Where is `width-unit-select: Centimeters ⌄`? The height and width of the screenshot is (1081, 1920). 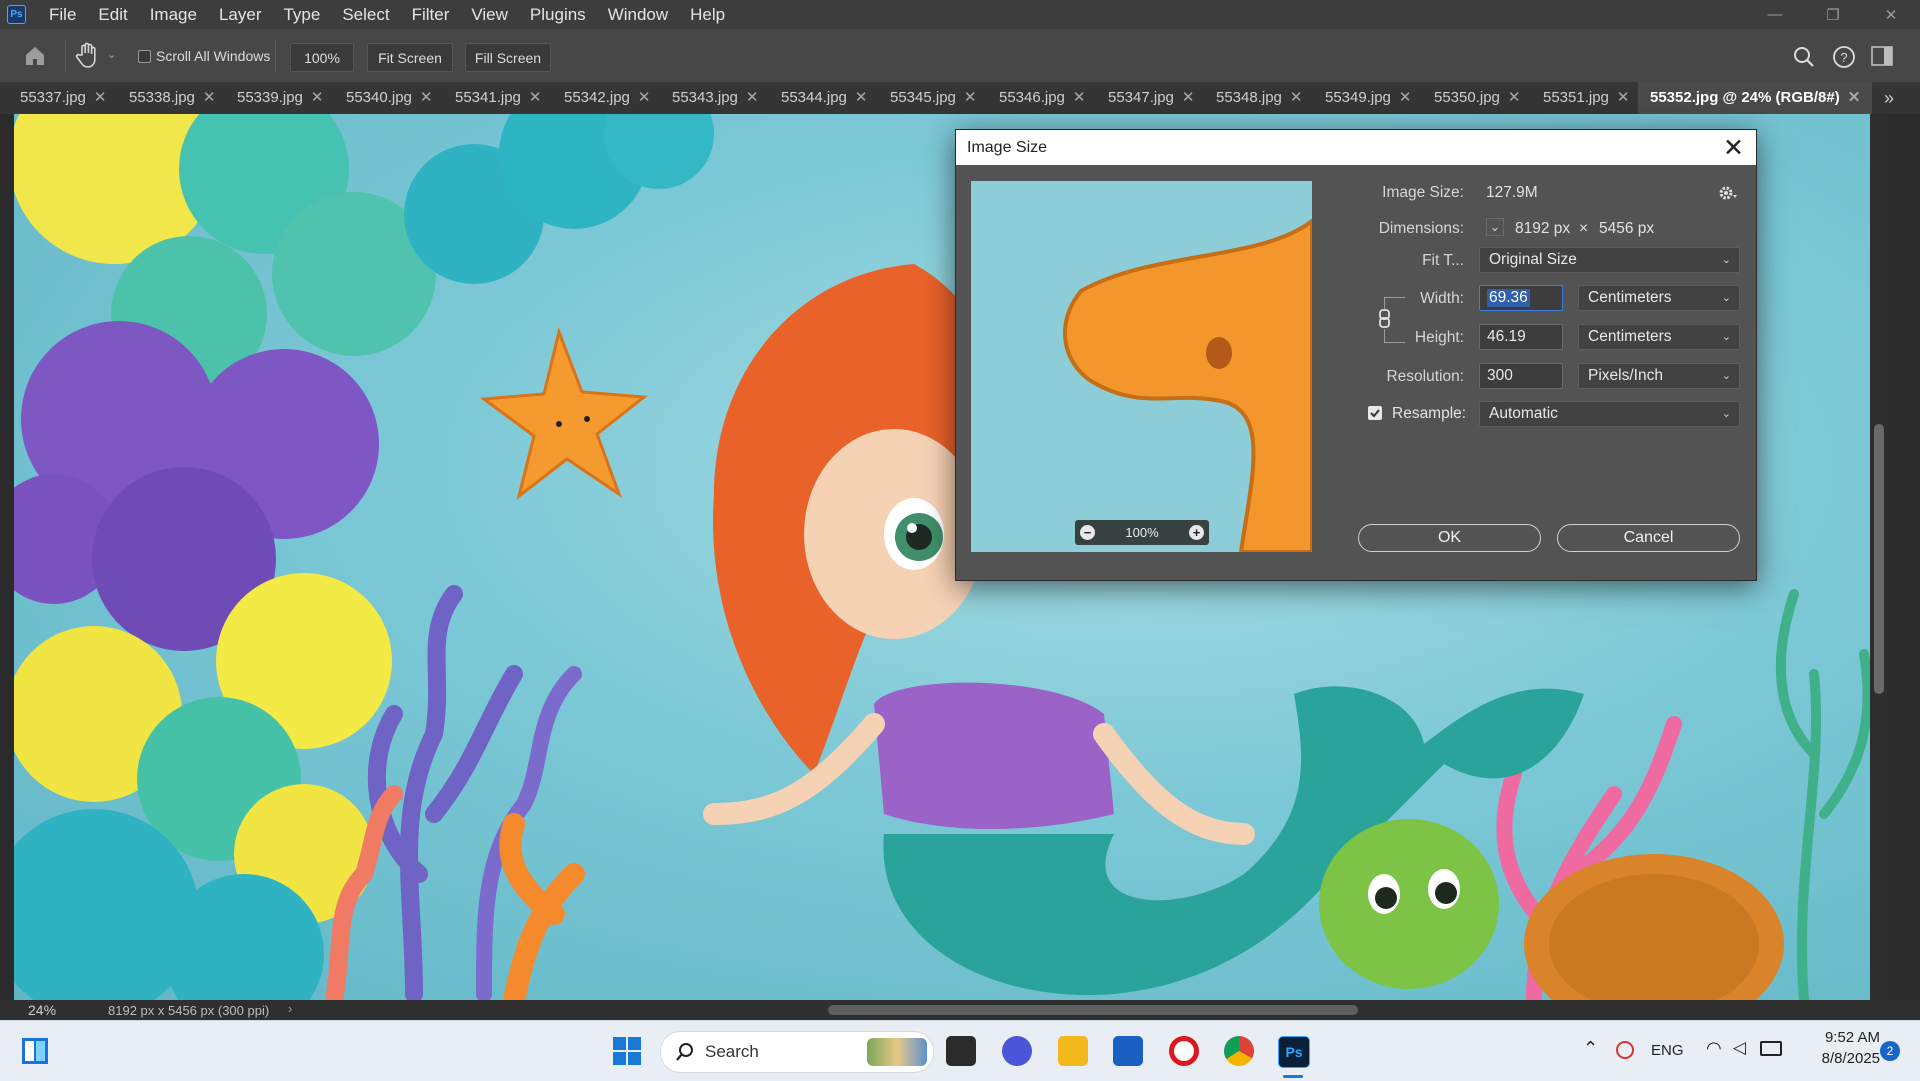
width-unit-select: Centimeters ⌄ is located at coordinates (1659, 298).